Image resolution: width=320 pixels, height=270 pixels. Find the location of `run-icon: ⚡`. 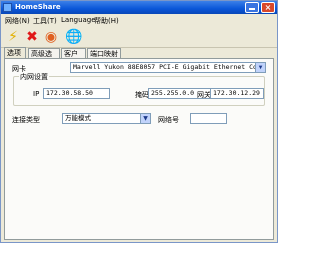

run-icon: ⚡ is located at coordinates (13, 37).